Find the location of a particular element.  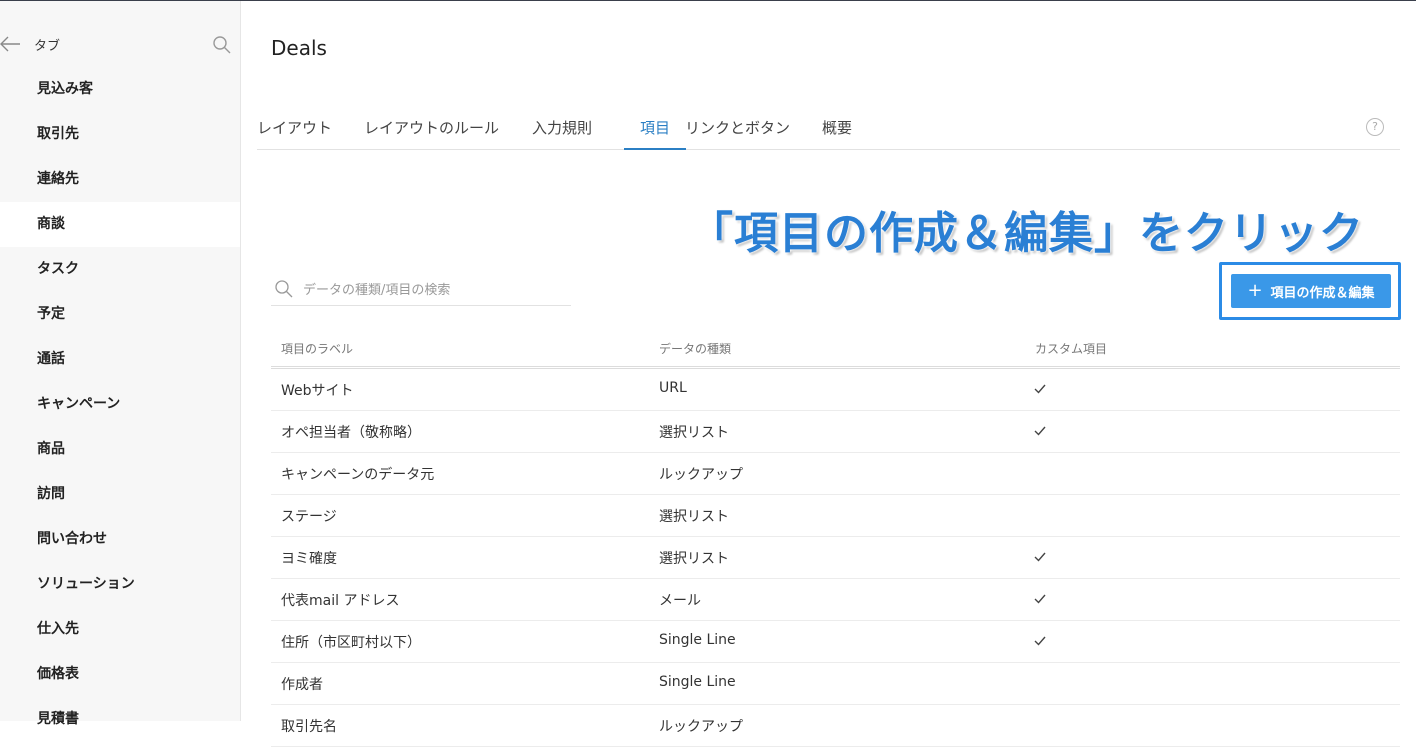

field-type: メール is located at coordinates (680, 601).